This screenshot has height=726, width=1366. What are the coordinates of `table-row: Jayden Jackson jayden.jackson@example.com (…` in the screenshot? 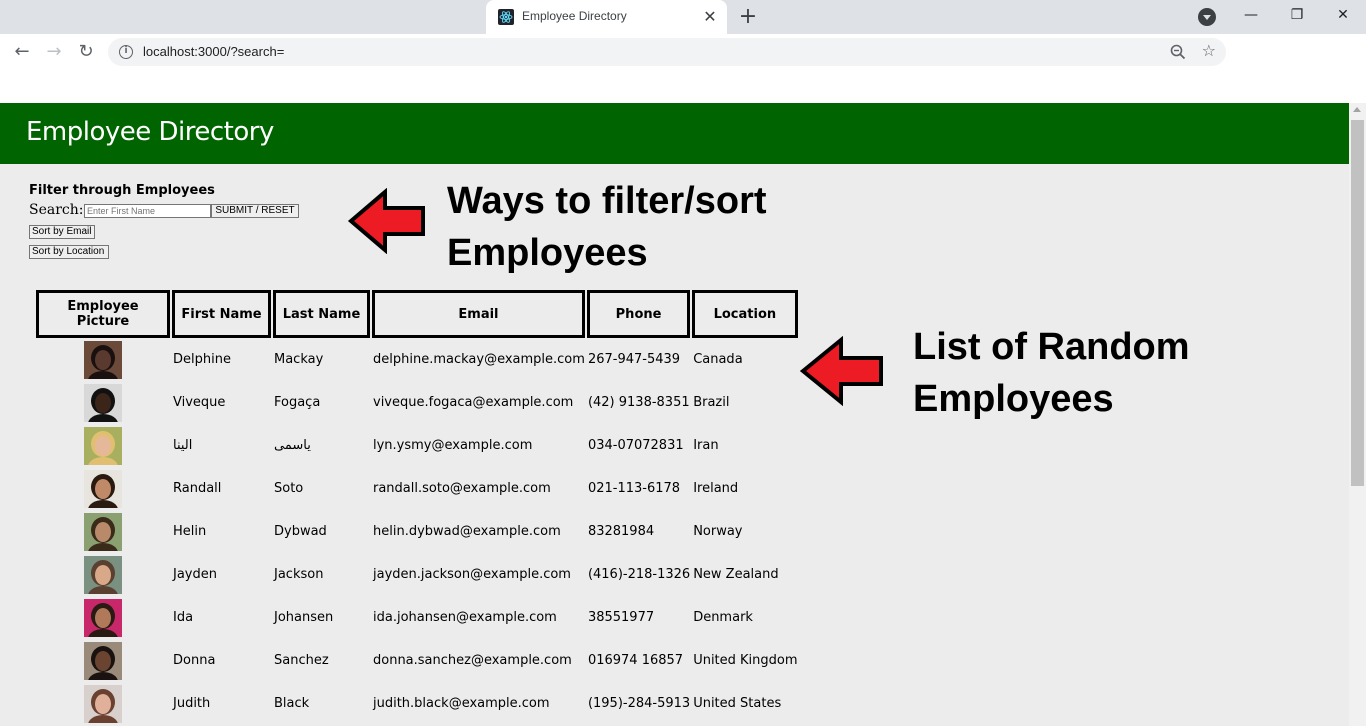 It's located at (417, 574).